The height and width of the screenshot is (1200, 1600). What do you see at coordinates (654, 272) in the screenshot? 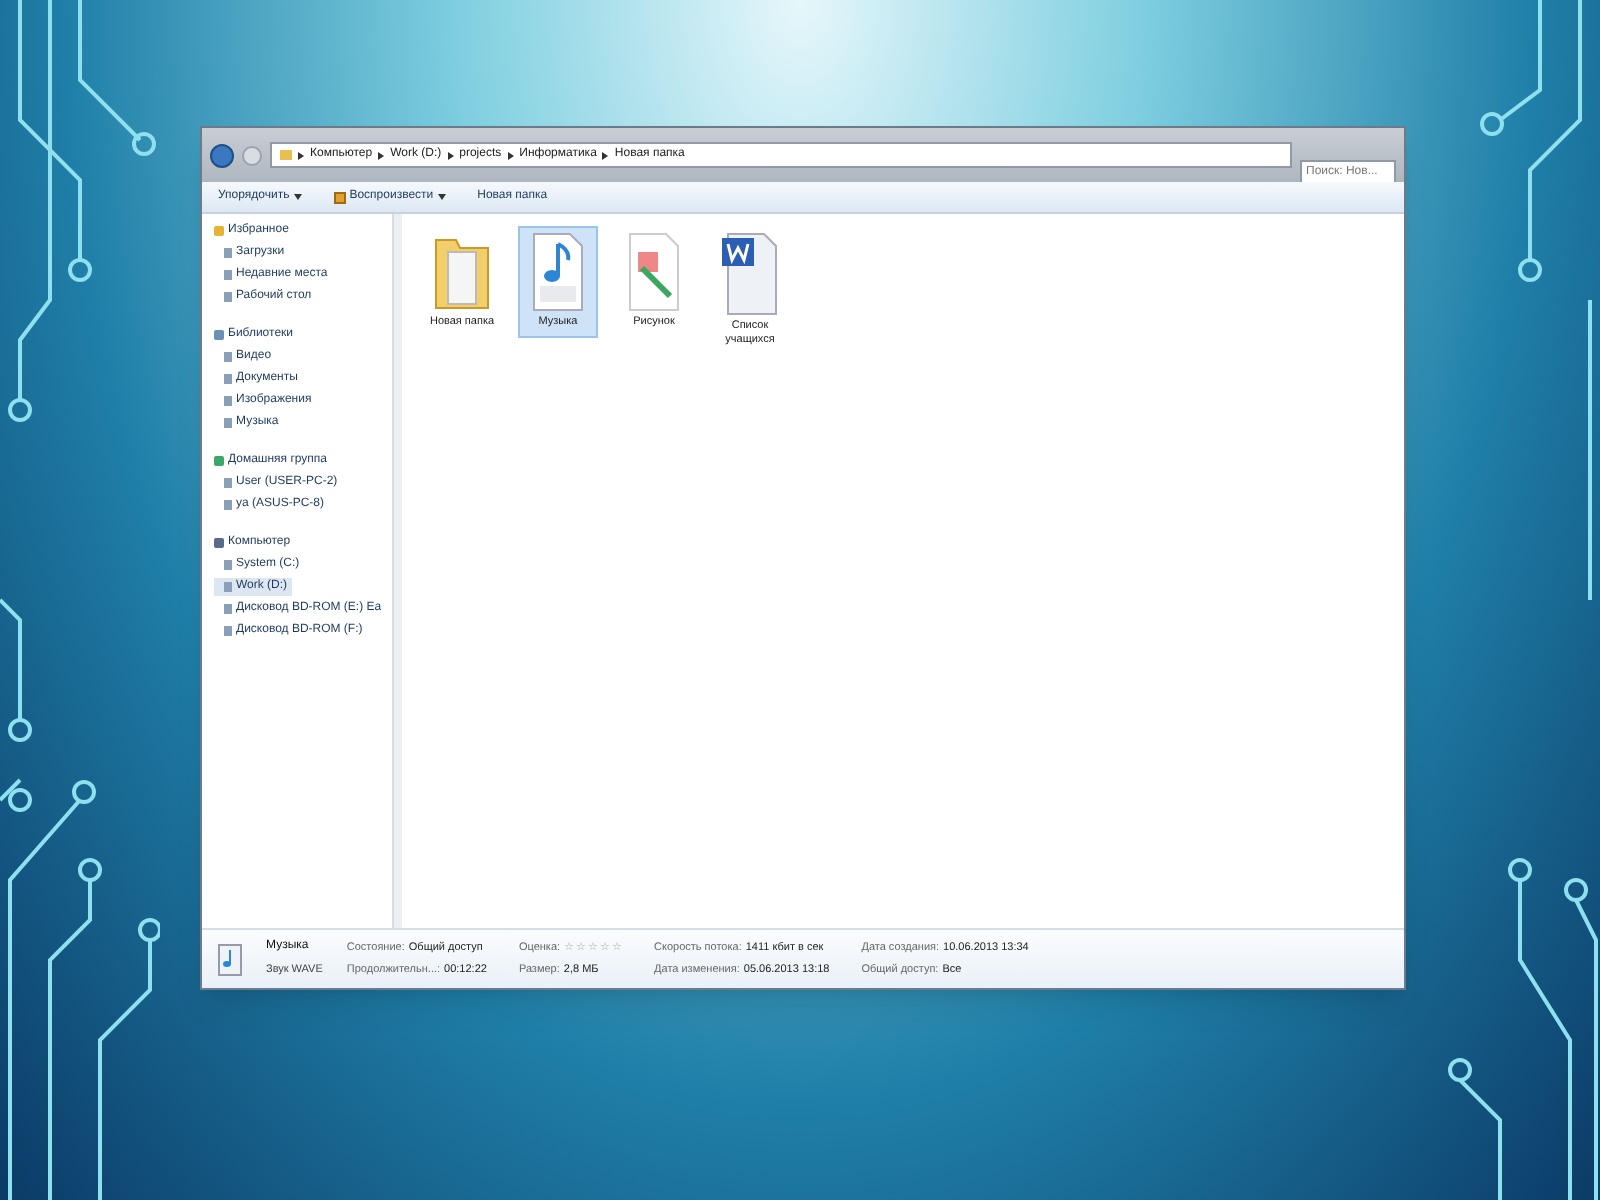
I see `image-file-icon` at bounding box center [654, 272].